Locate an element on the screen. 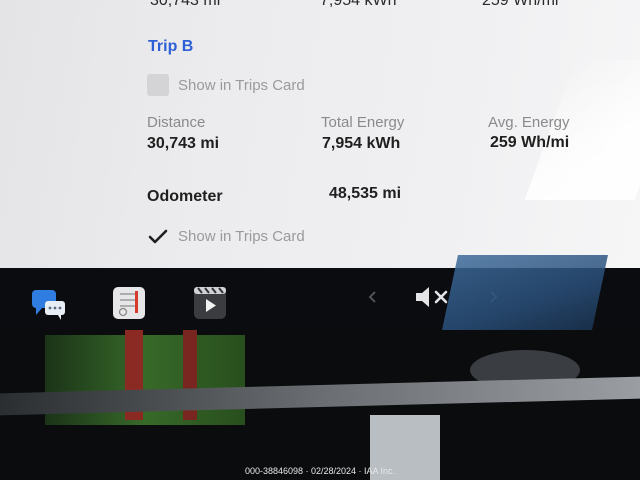 The width and height of the screenshot is (640, 480). distance-label: Distance is located at coordinates (176, 122).